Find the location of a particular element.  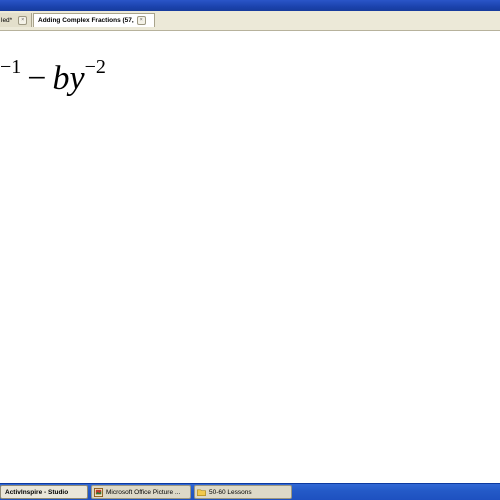

folder-icon is located at coordinates (201, 492).